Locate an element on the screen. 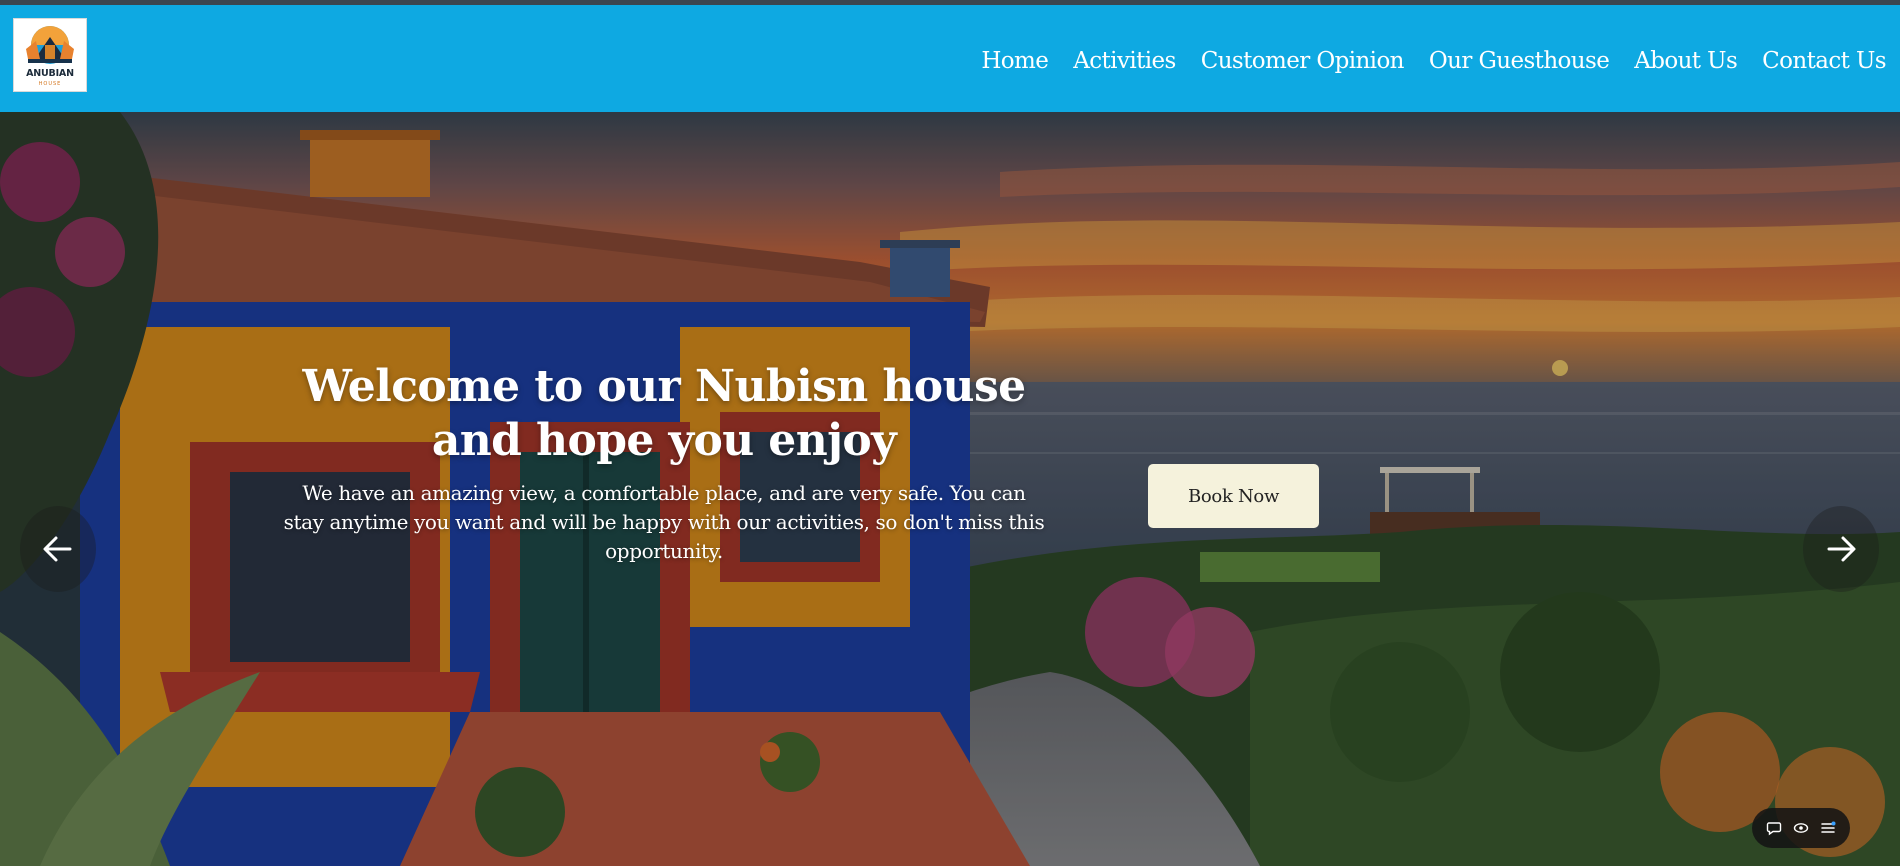 This screenshot has width=1900, height=866. arrow-right-icon is located at coordinates (1841, 549).